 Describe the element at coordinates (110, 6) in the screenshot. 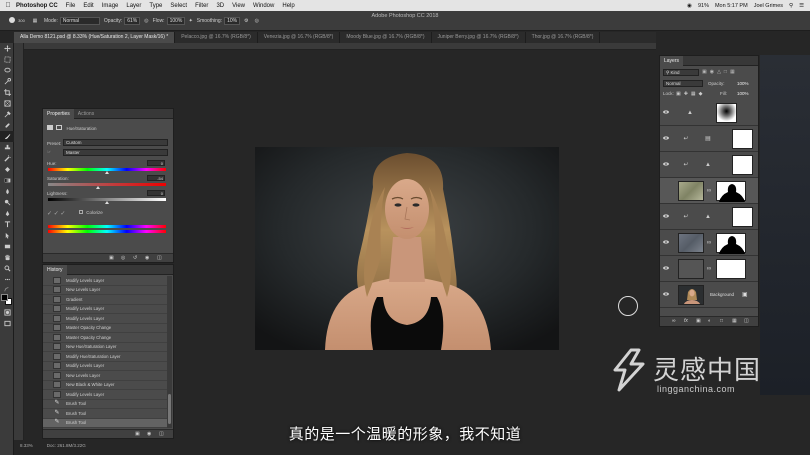

I see `menu-image: Image` at that location.